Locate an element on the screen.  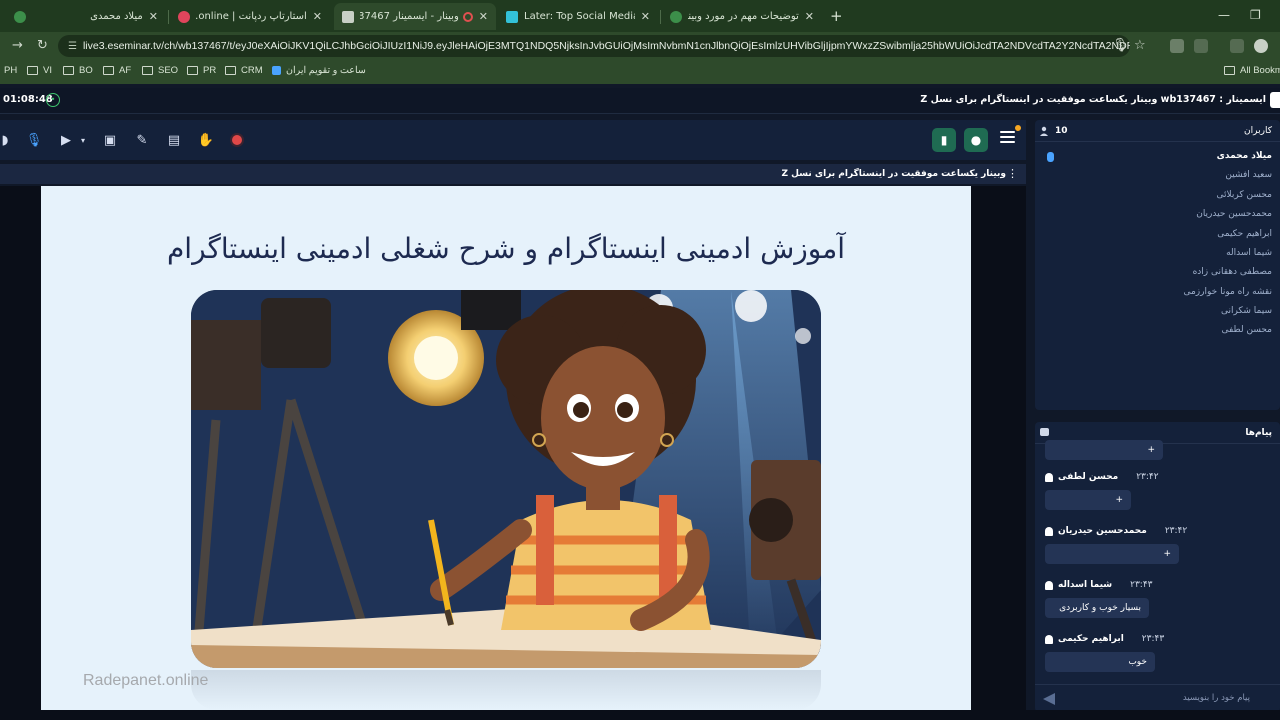
mic-icon: 🎙 is located at coordinates (34, 140).